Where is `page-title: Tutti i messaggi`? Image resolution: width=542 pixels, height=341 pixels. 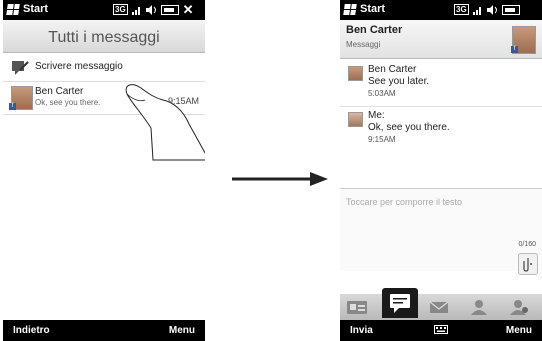
page-title: Tutti i messaggi is located at coordinates (104, 36).